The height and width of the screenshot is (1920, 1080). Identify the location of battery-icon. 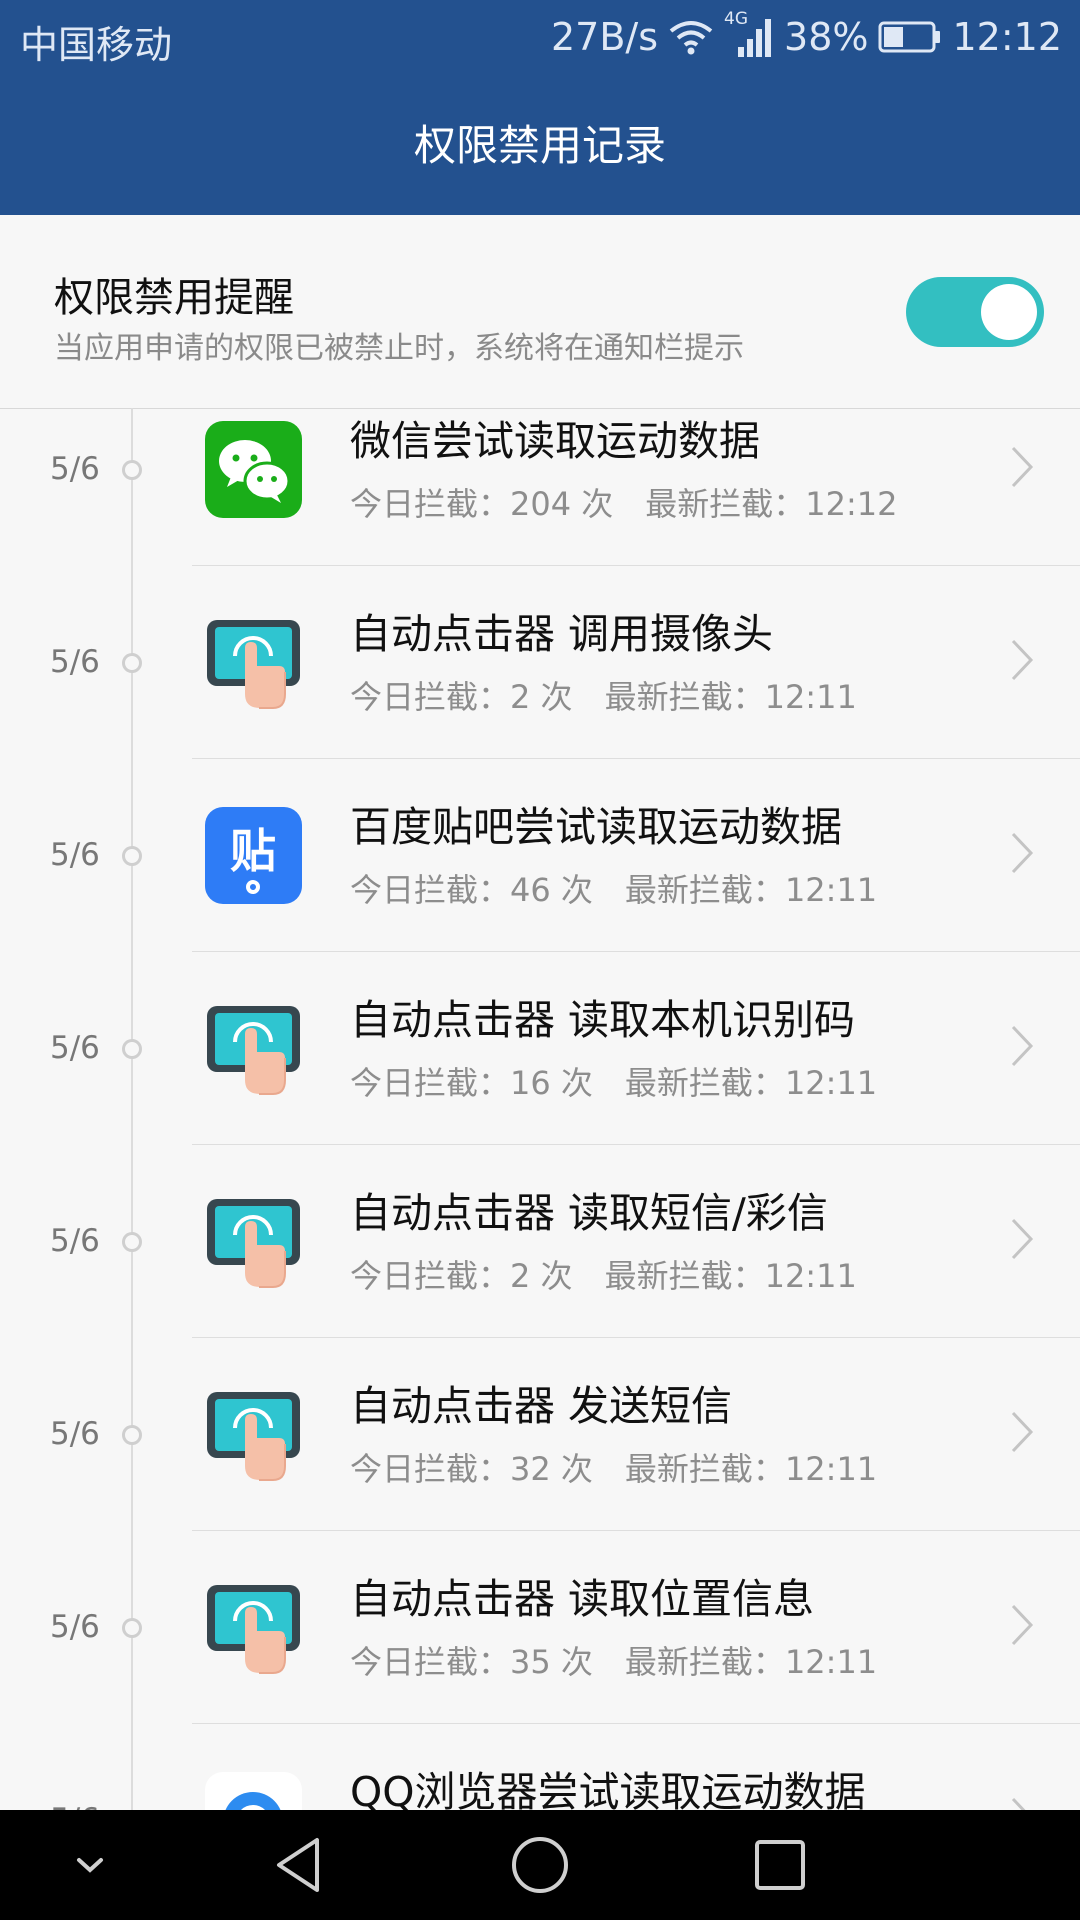
(910, 37).